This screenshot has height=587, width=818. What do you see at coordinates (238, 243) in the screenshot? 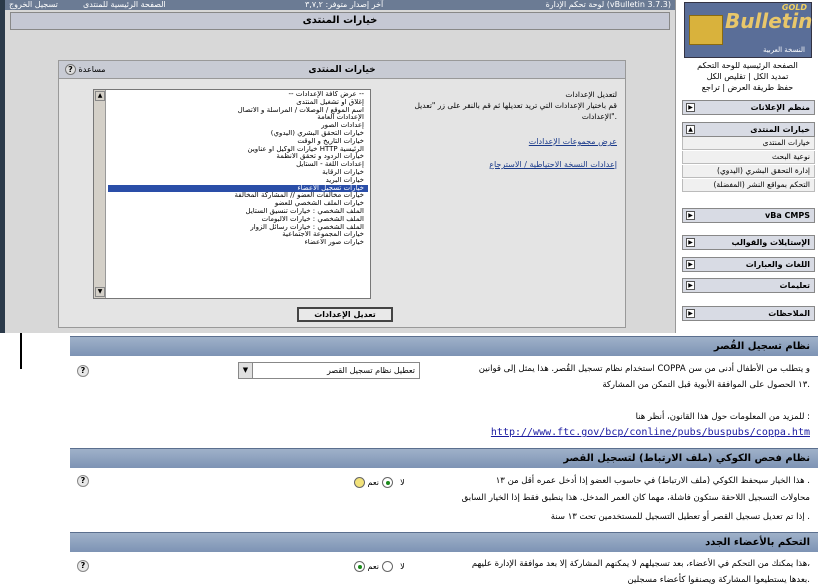
I see `settings-option: خيارات صور الأعضاء` at bounding box center [238, 243].